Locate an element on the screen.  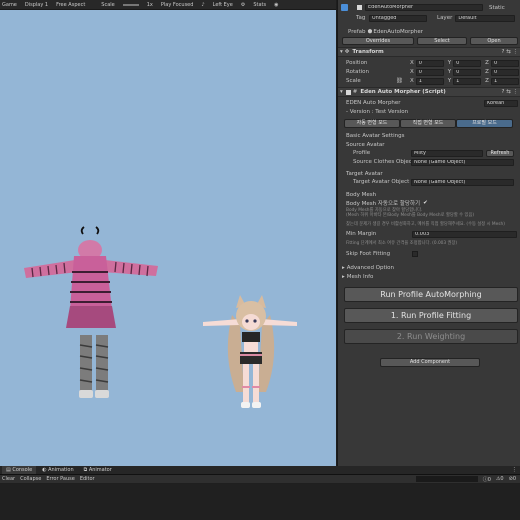
active-checkbox is located at coordinates (359, 7).